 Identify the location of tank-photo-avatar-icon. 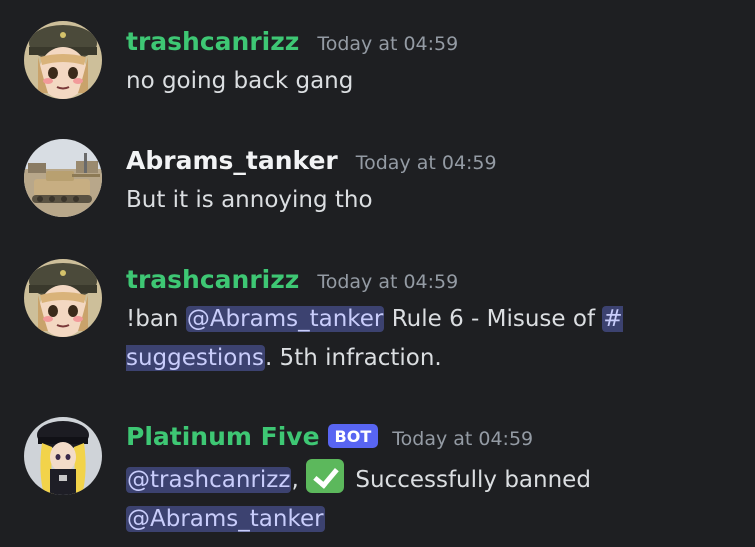
(63, 178).